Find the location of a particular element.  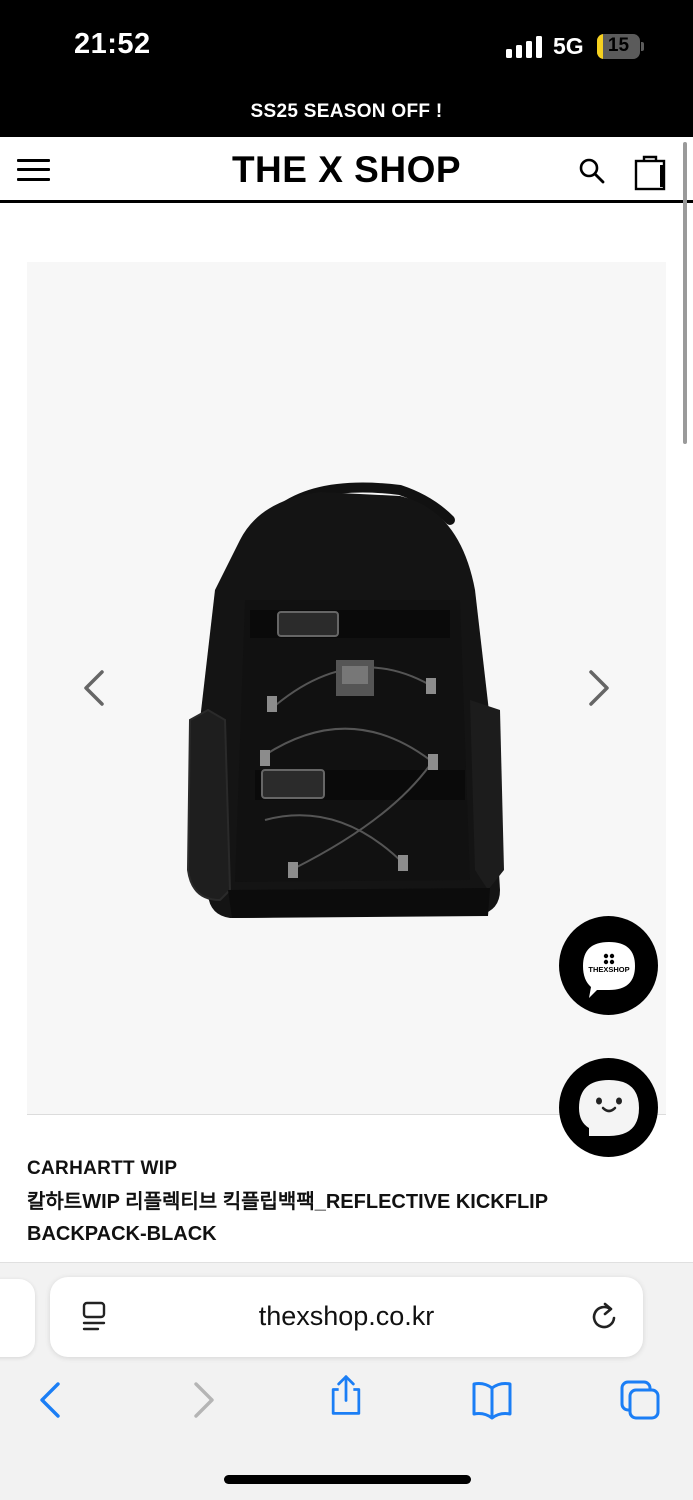

status-bar: 21:52 5G 15 is located at coordinates (346, 46).